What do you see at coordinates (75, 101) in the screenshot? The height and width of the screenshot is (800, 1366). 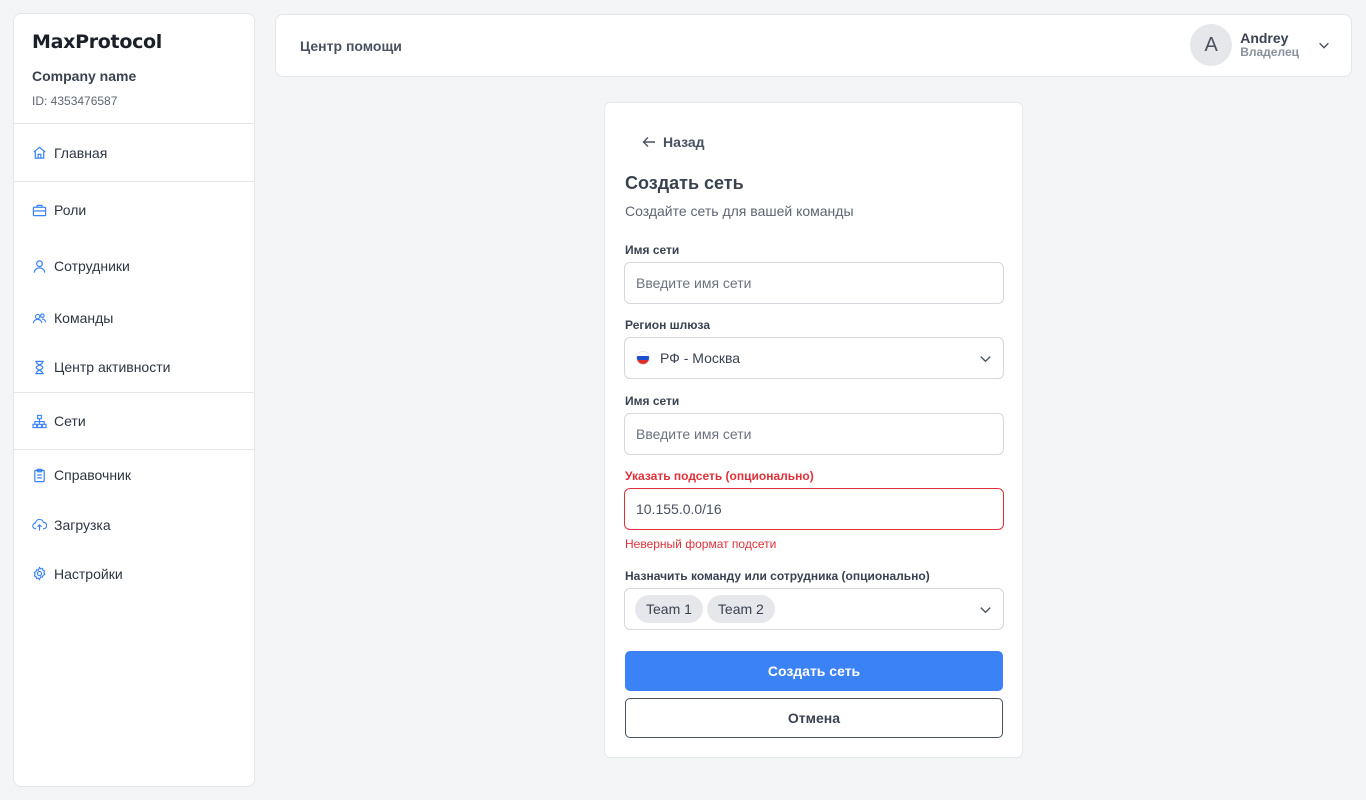 I see `company-id: ID: 4353476587` at bounding box center [75, 101].